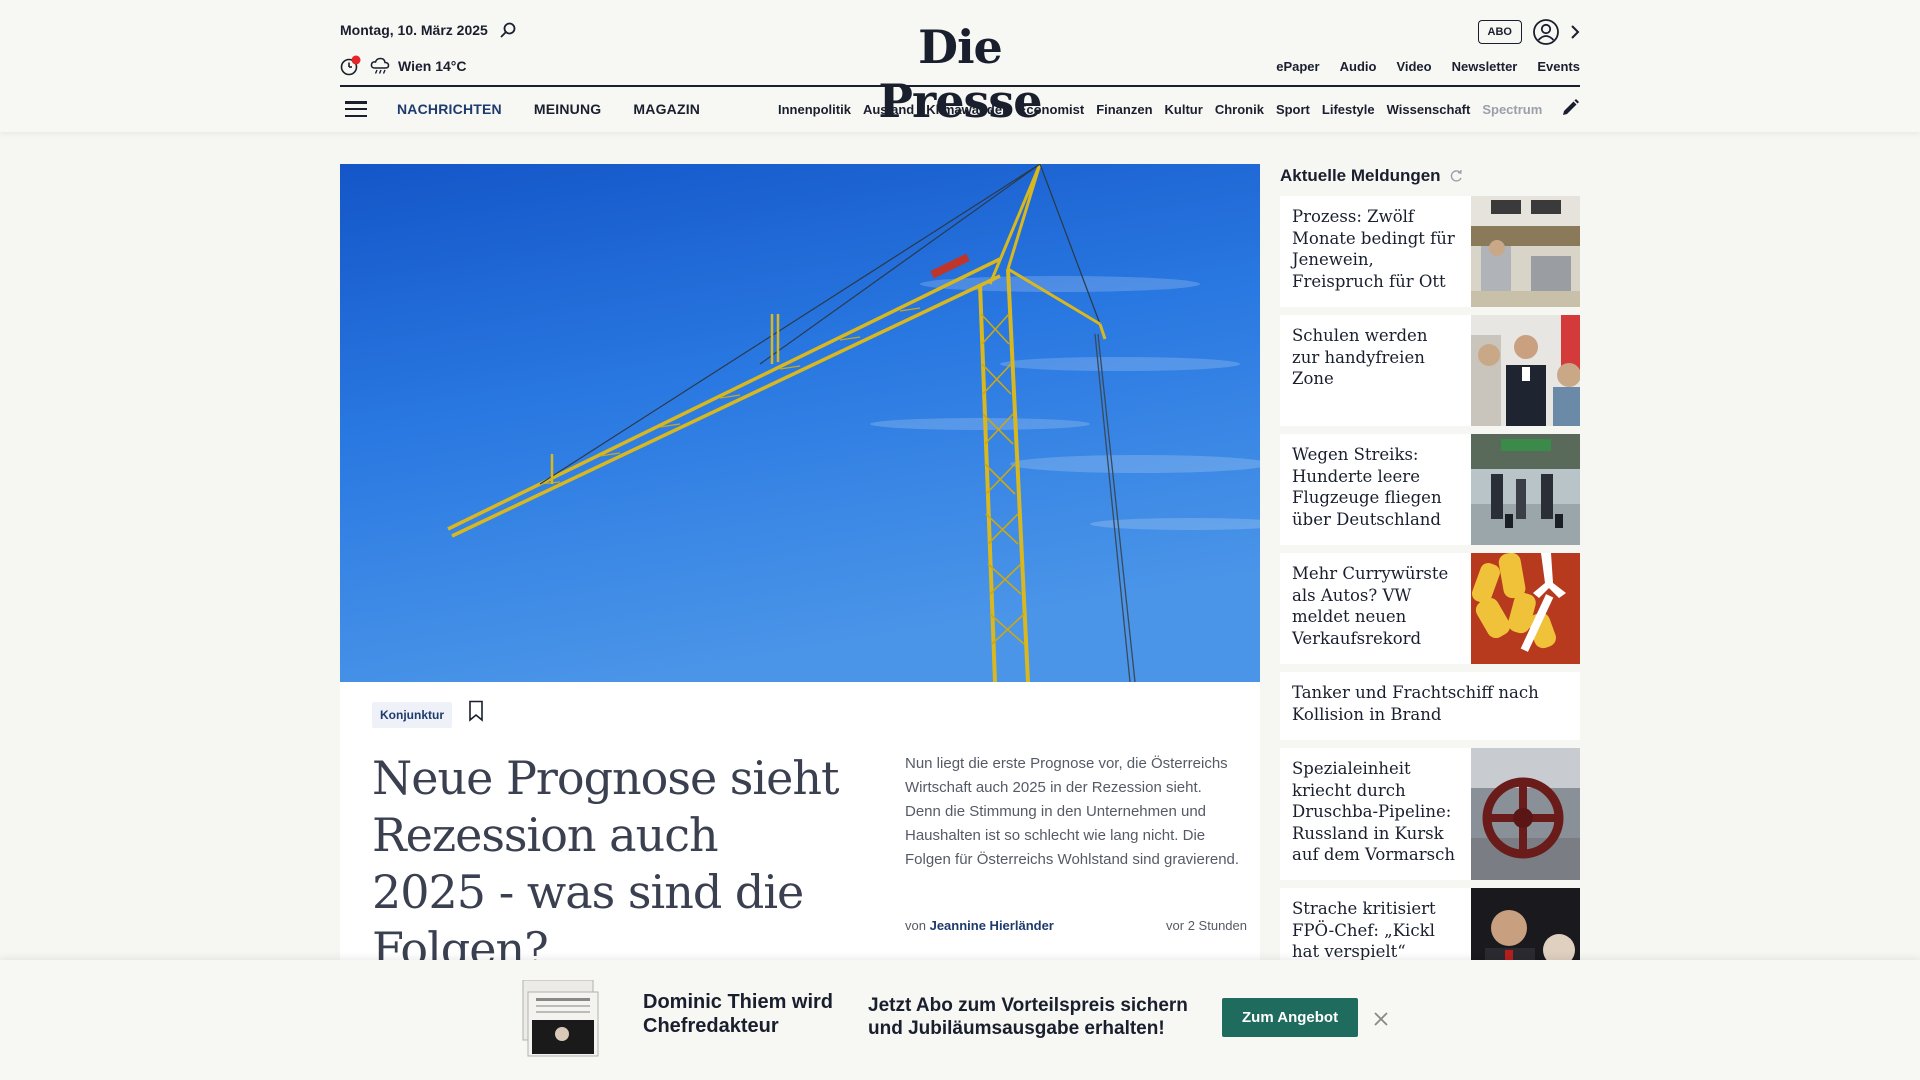  What do you see at coordinates (1076, 925) in the screenshot?
I see `article-byline: von Jeannine Hierländer vor 2 Stunden` at bounding box center [1076, 925].